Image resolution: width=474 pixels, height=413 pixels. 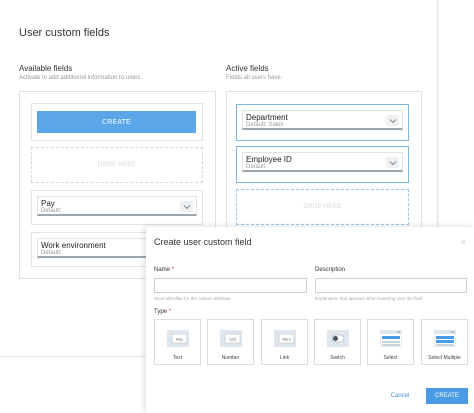 I want to click on field-default: Default: Sales, so click(x=265, y=125).